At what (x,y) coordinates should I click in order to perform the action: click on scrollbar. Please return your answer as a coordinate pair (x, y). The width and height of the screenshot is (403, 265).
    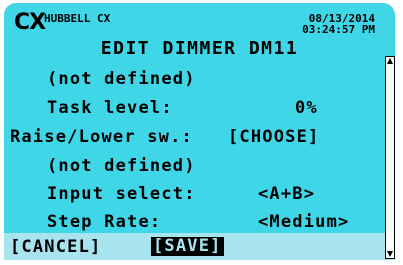
    Looking at the image, I should click on (390, 157).